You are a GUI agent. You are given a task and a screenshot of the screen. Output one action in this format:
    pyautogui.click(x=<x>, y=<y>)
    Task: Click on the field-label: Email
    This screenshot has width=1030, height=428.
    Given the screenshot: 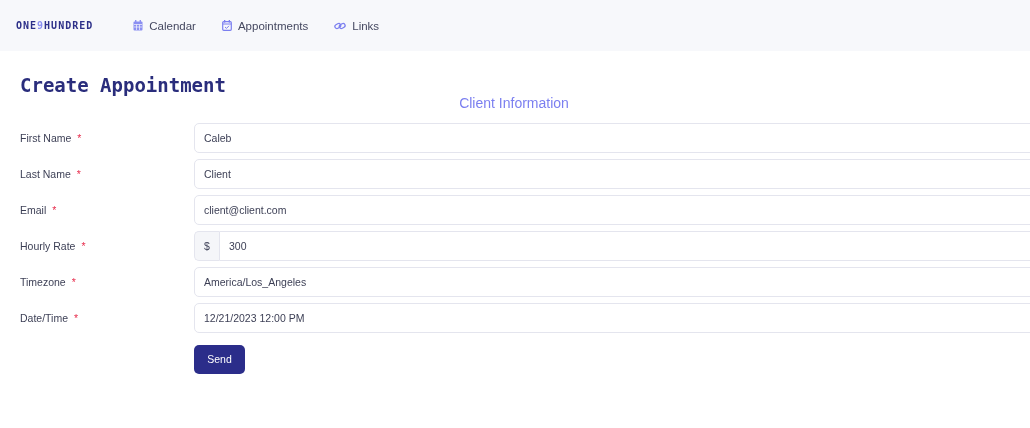 What is the action you would take?
    pyautogui.click(x=33, y=210)
    